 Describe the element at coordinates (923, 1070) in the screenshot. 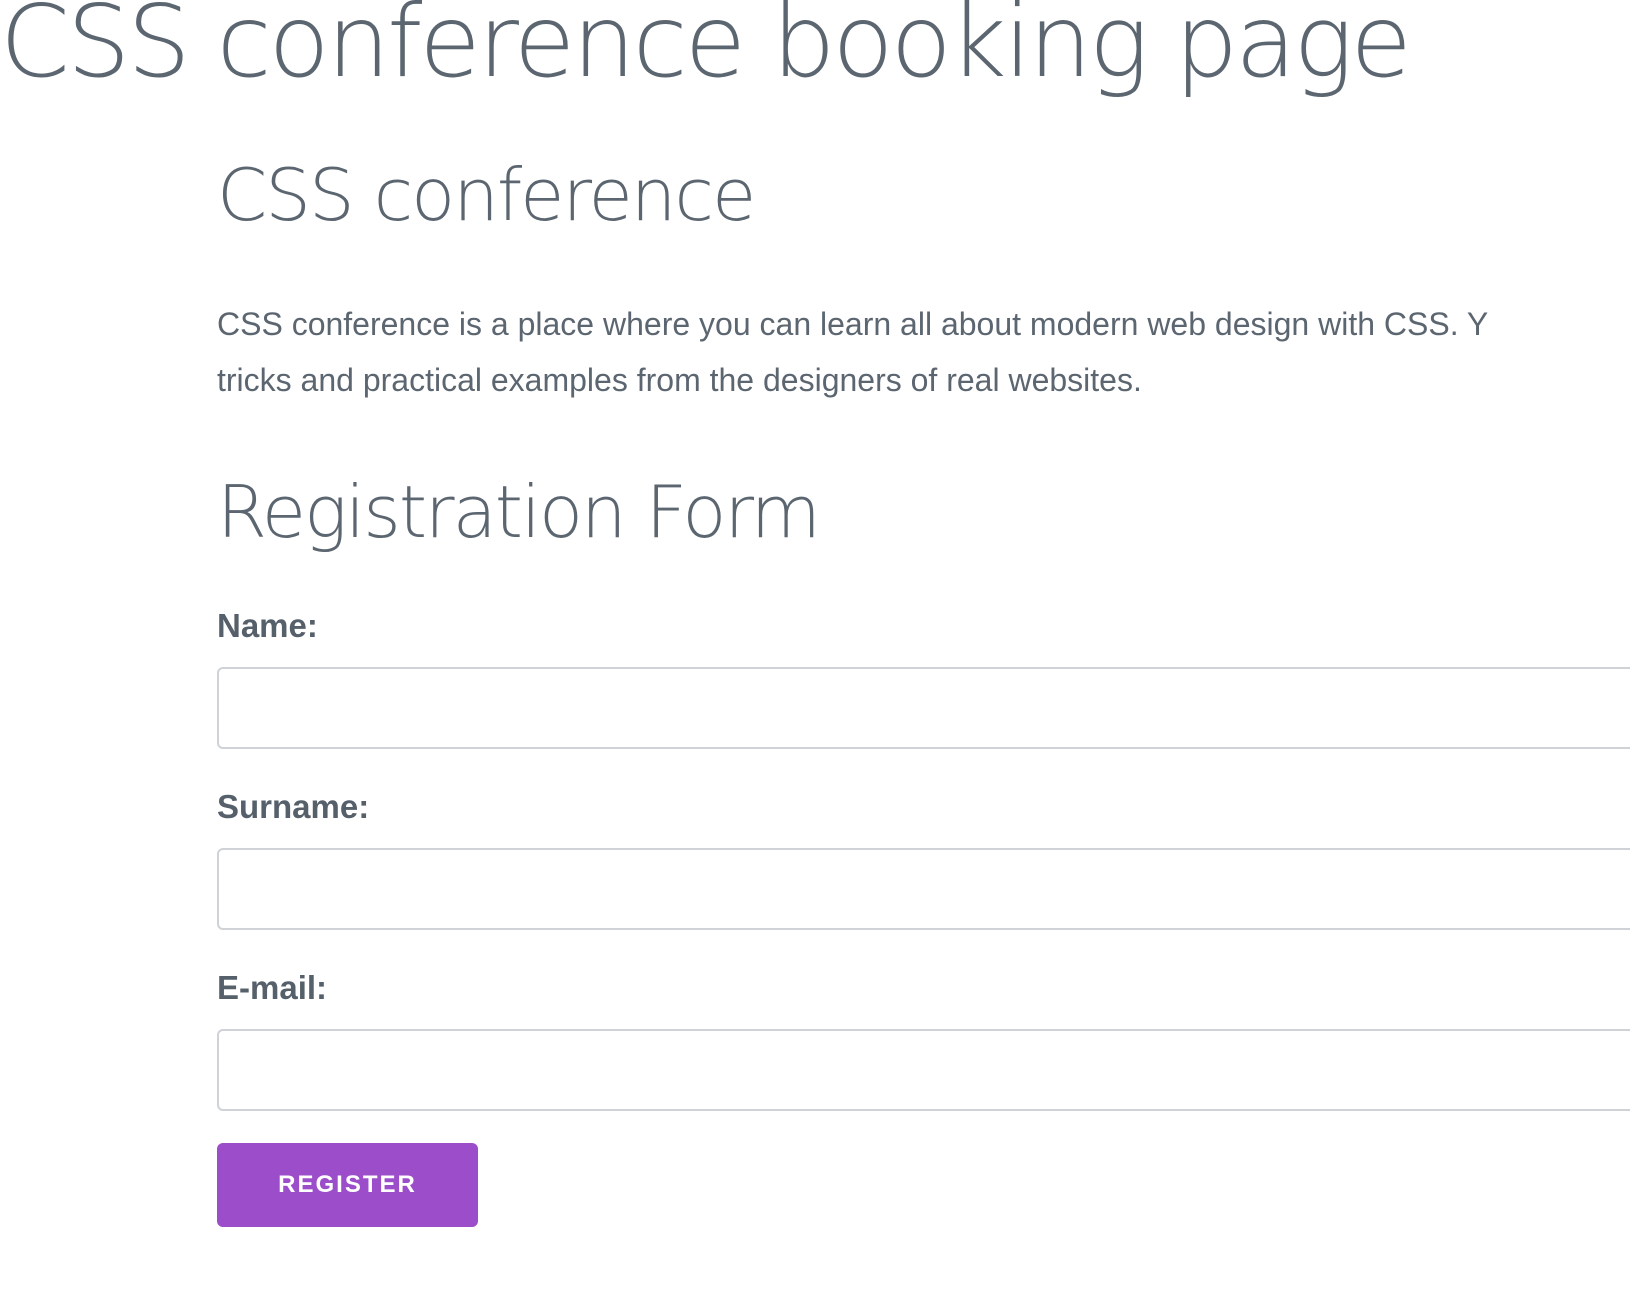

I see `email-input` at that location.